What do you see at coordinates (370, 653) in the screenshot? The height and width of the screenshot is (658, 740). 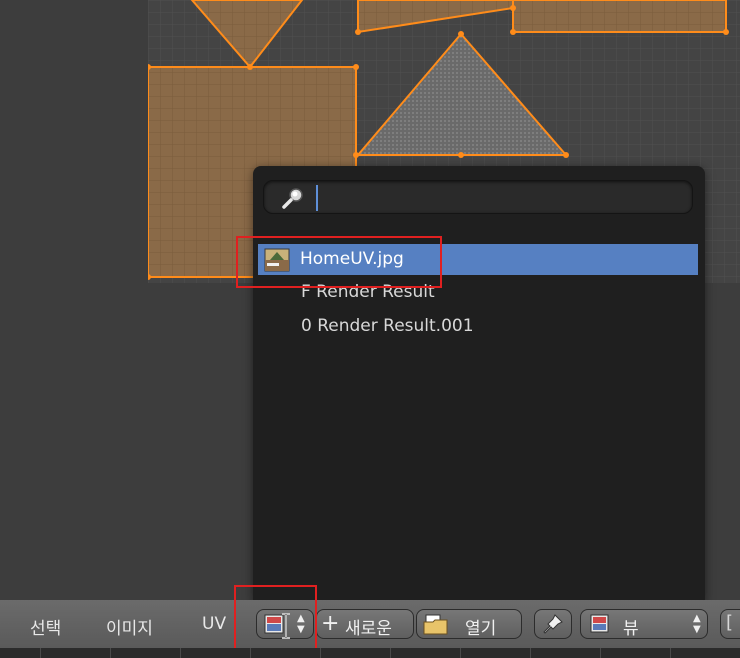 I see `timeline-strip` at bounding box center [370, 653].